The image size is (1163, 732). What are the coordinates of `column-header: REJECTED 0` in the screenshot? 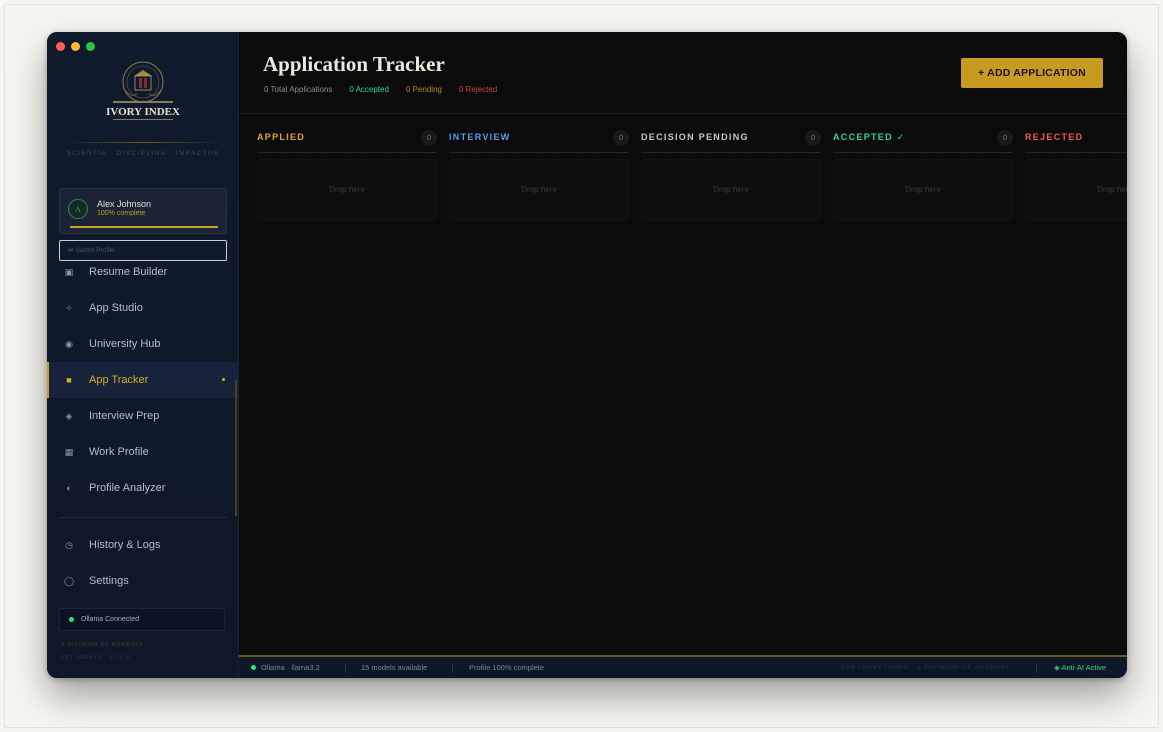 It's located at (1076, 139).